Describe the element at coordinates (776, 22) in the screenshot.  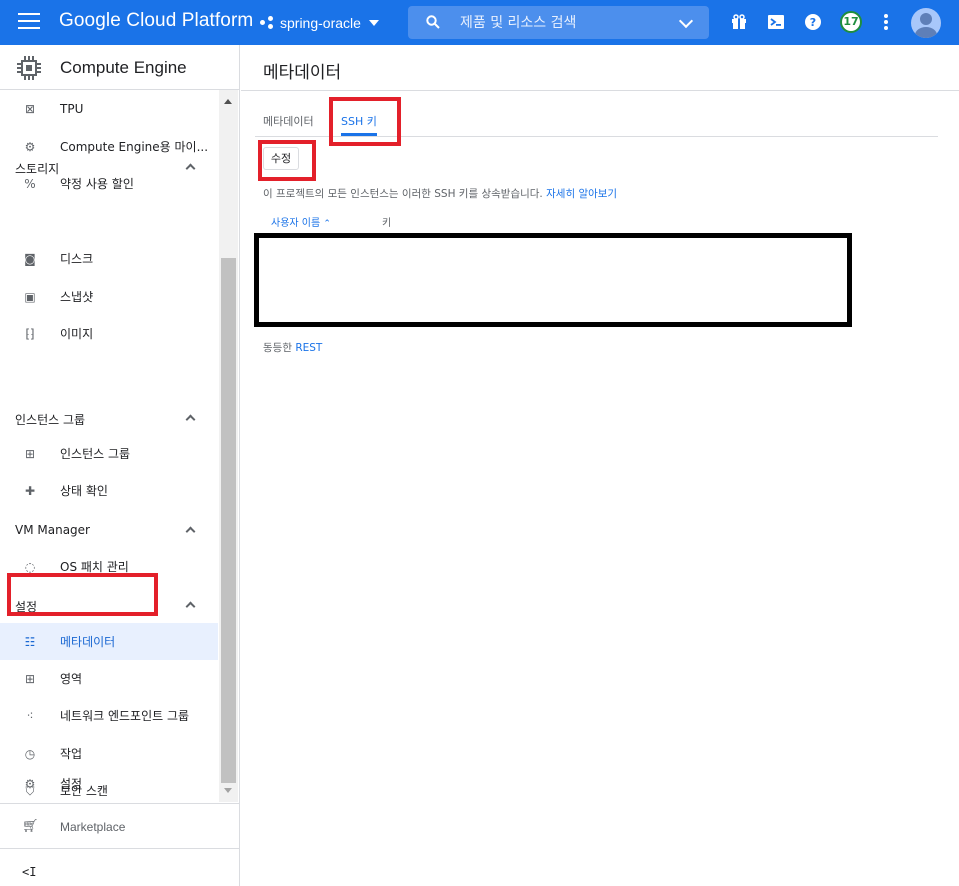
I see `cloud-shell-icon` at that location.